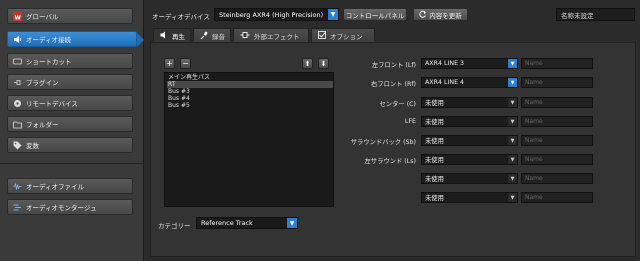 The image size is (640, 261). I want to click on channel-label-sb: サラウンドバック (Sb), so click(383, 142).